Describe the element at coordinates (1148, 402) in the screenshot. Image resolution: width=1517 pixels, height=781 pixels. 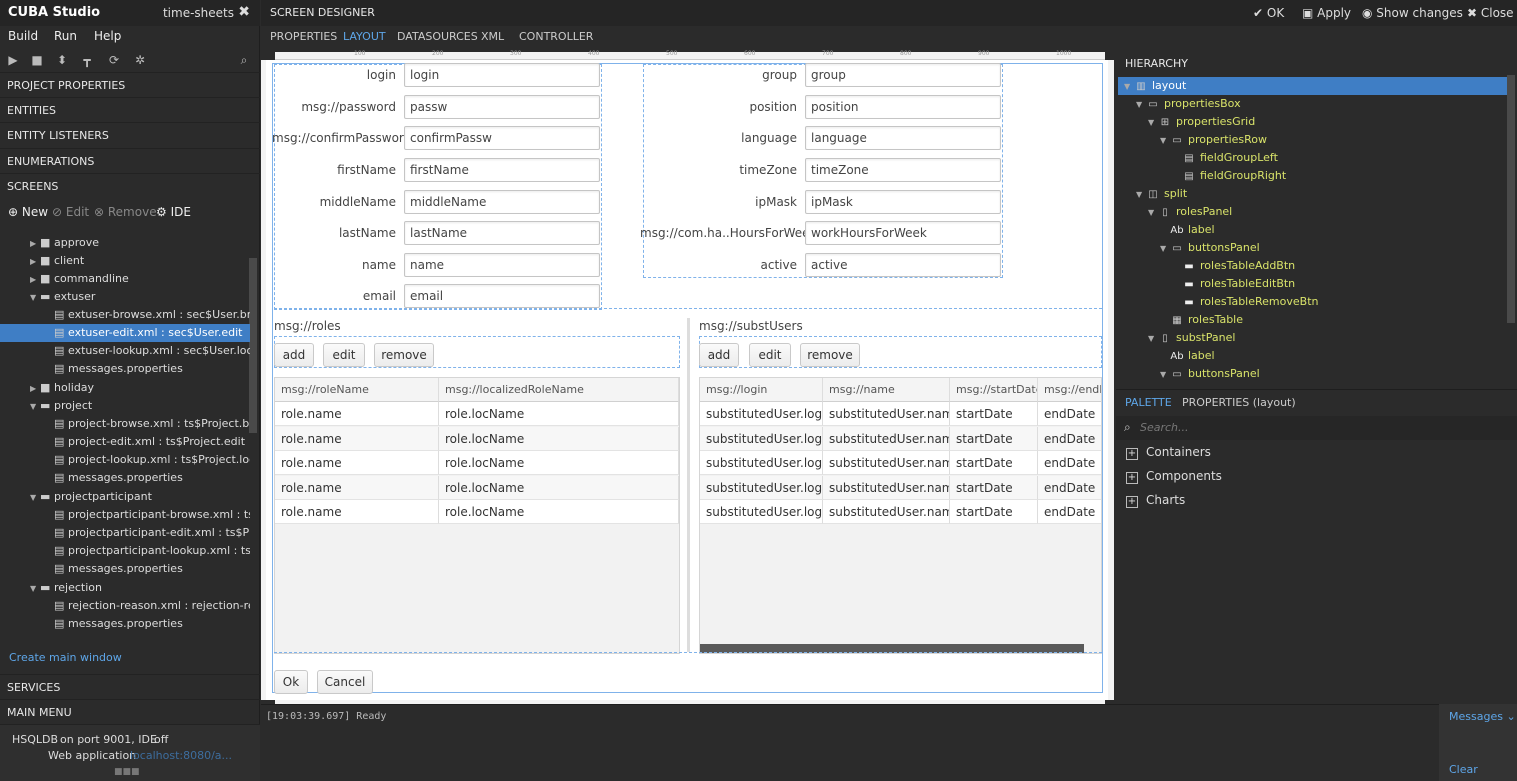
I see `tab-palette: PALETTE` at that location.